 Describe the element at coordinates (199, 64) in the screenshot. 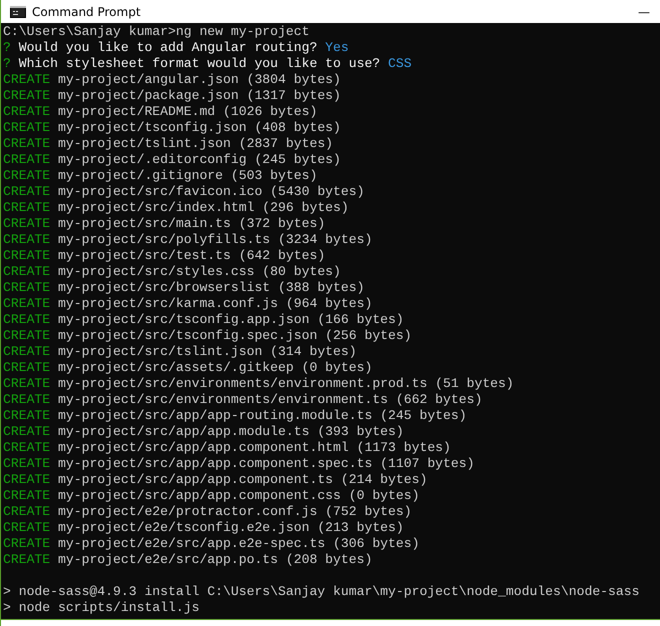

I see `prompt-question: Which stylesheet format would you like to use?` at that location.